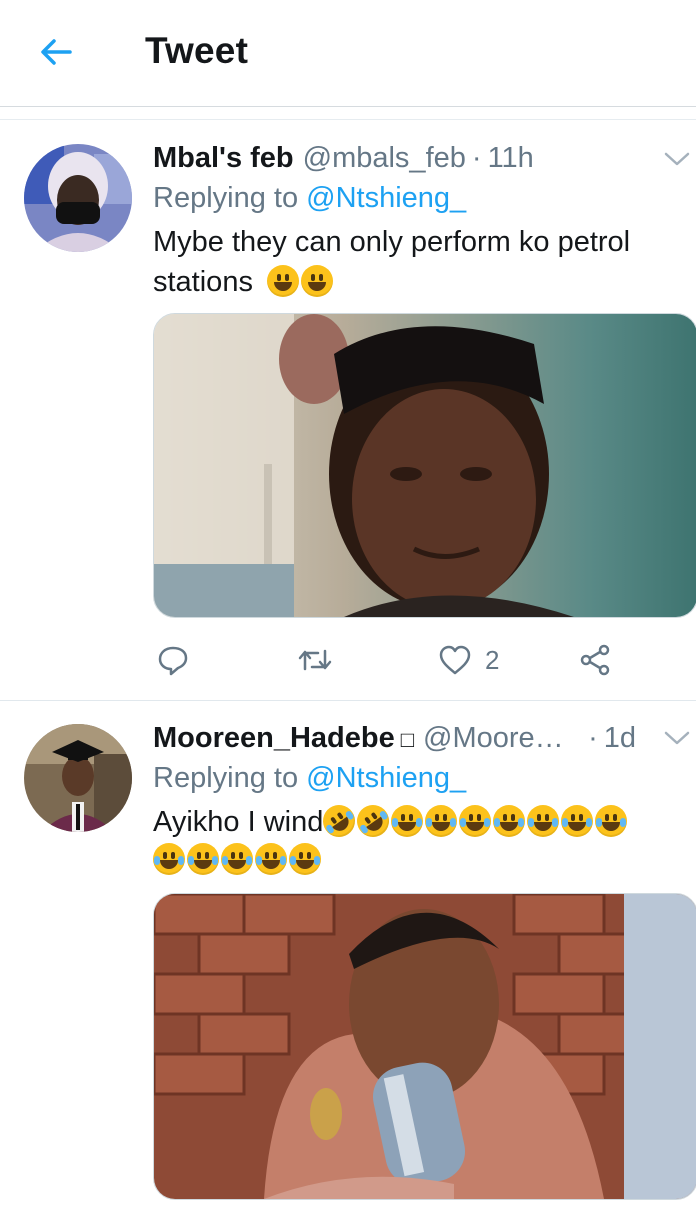 Image resolution: width=696 pixels, height=1226 pixels. What do you see at coordinates (384, 158) in the screenshot?
I see `user-handle: @mbals_feb` at bounding box center [384, 158].